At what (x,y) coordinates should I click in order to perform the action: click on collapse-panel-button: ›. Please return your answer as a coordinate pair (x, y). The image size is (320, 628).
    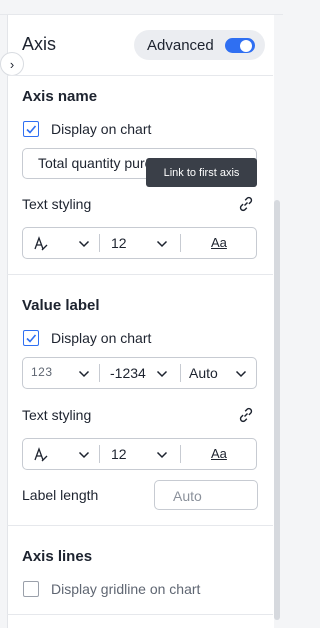
    Looking at the image, I should click on (12, 64).